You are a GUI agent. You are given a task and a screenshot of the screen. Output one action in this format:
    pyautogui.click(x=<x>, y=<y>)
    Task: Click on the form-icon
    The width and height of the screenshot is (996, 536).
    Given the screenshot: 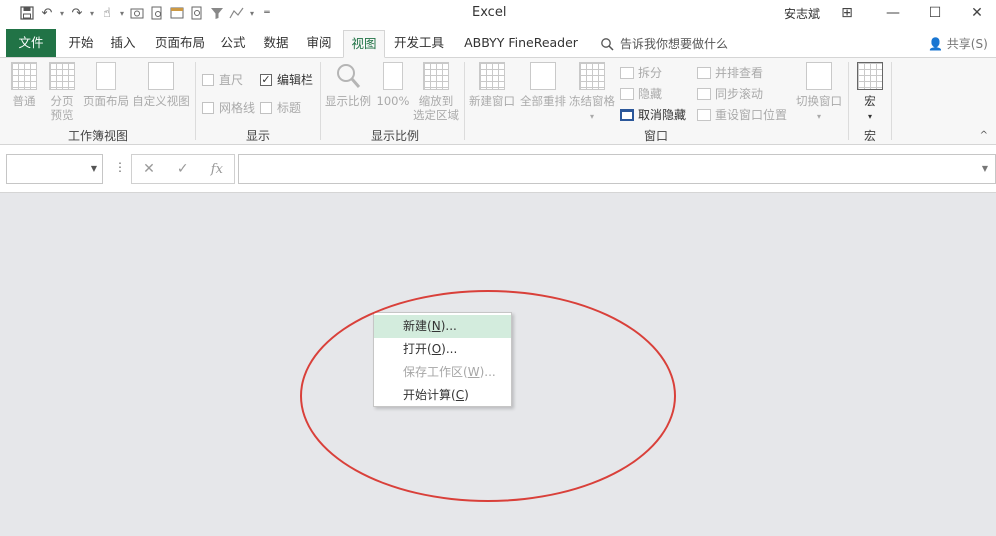 What is the action you would take?
    pyautogui.click(x=177, y=13)
    